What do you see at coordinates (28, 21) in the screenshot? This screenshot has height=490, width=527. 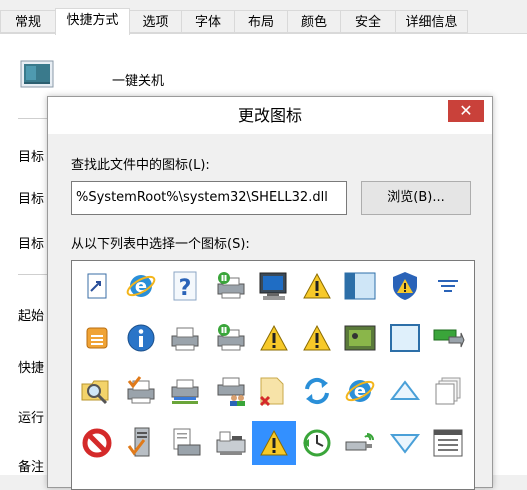 I see `tab-0: 常规` at bounding box center [28, 21].